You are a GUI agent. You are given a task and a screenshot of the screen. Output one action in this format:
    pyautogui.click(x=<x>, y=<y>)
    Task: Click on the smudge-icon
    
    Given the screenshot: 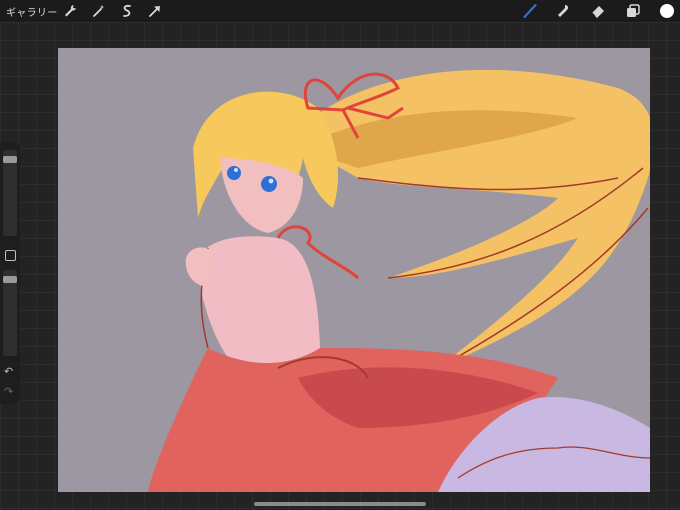 What is the action you would take?
    pyautogui.click(x=564, y=11)
    